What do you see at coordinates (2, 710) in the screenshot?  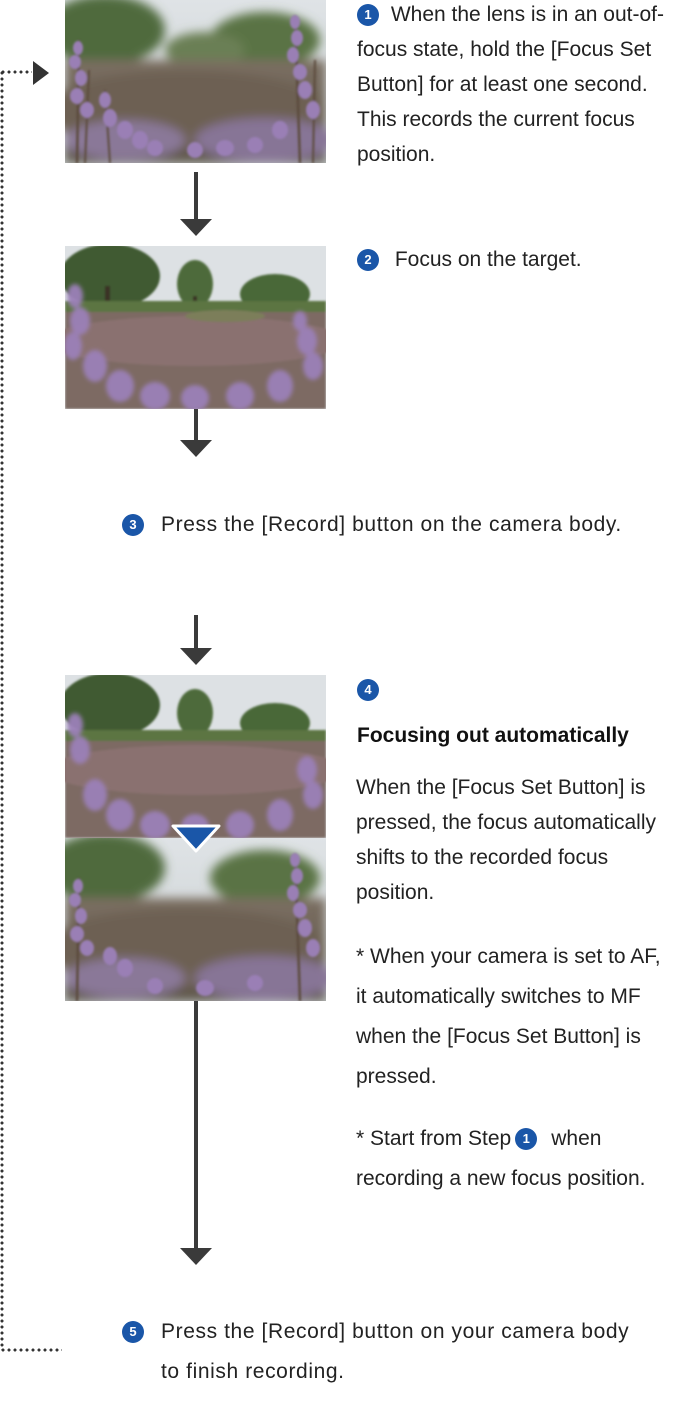 I see `loop-dotted-vertical` at bounding box center [2, 710].